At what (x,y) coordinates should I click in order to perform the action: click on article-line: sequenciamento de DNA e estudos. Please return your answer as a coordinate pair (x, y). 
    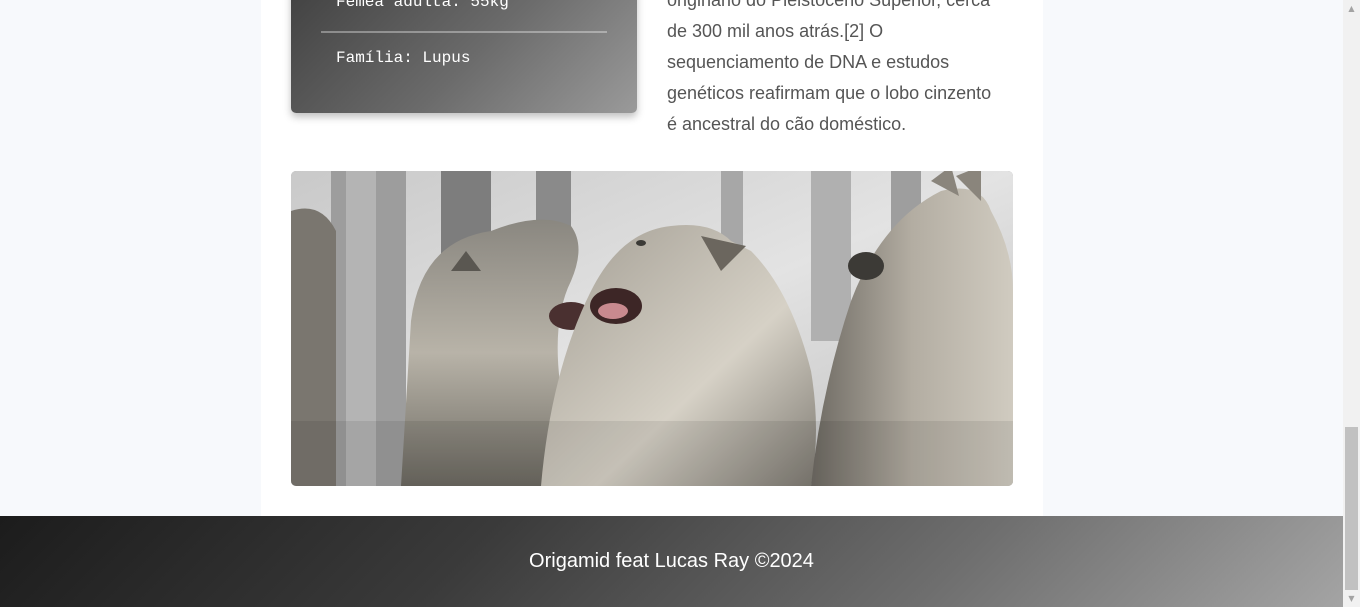
    Looking at the image, I should click on (808, 62).